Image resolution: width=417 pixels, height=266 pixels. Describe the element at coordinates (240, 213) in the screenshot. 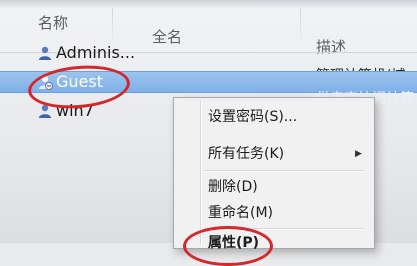

I see `menu-item-rename: 重命名(M)` at that location.